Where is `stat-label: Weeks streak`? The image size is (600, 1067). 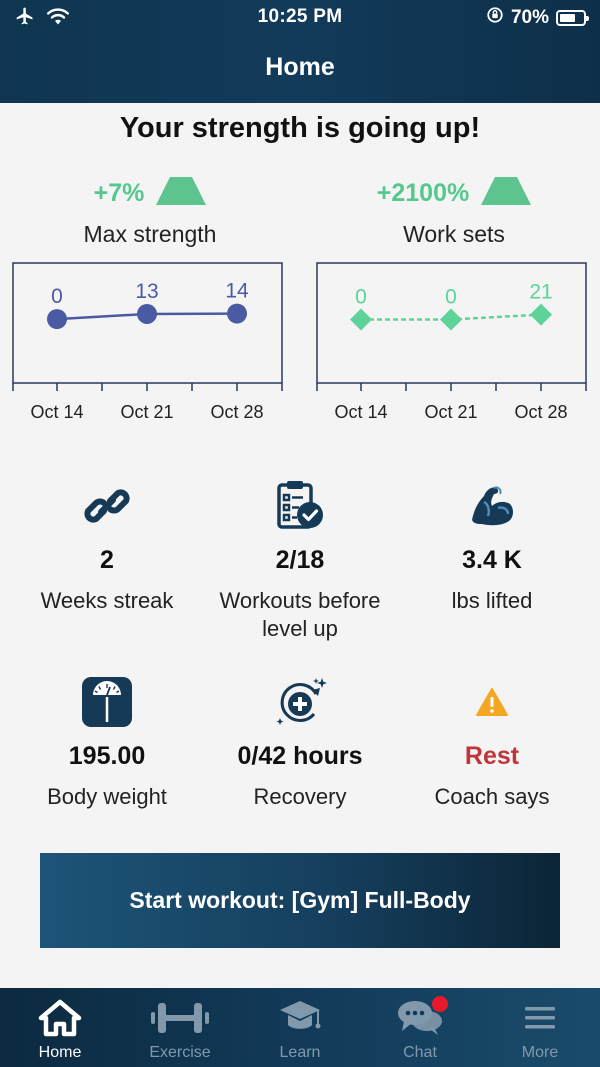
stat-label: Weeks streak is located at coordinates (107, 600).